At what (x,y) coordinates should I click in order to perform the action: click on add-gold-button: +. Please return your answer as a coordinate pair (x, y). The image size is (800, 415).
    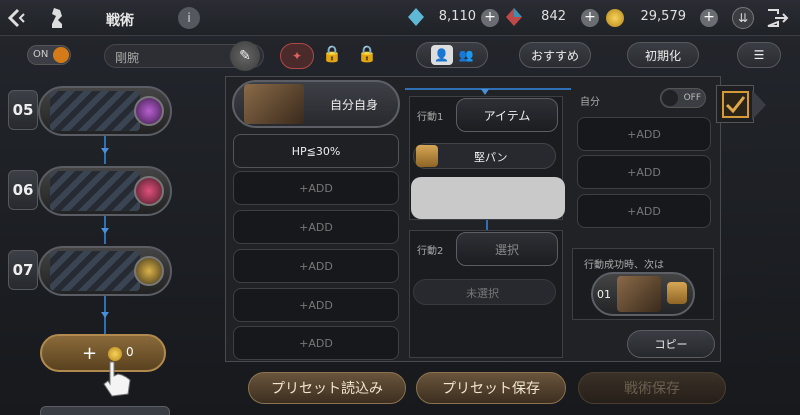
    Looking at the image, I should click on (709, 18).